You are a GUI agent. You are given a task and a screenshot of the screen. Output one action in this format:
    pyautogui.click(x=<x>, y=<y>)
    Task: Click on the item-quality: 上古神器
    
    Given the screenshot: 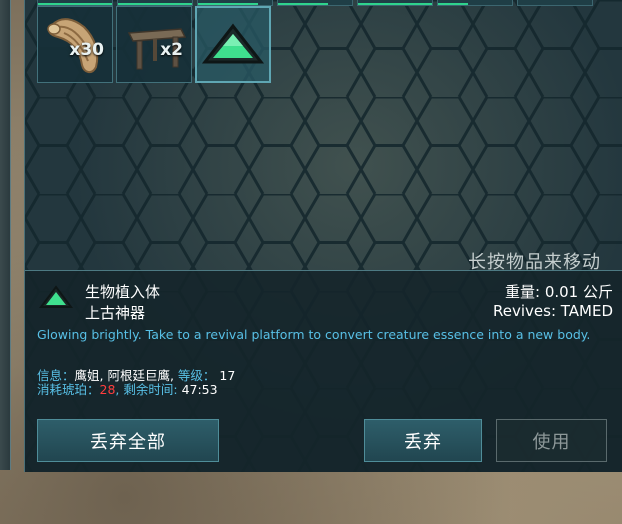 What is the action you would take?
    pyautogui.click(x=115, y=313)
    